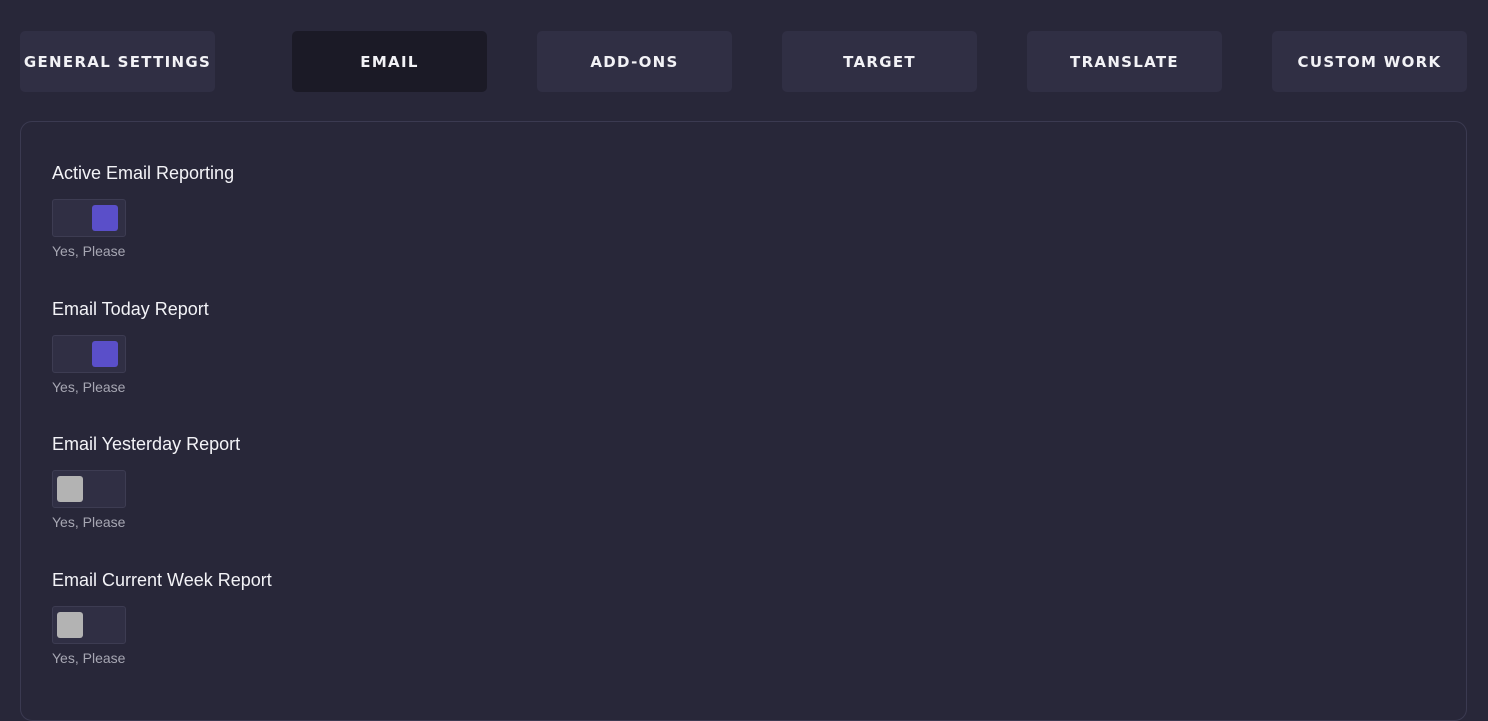 This screenshot has width=1488, height=721. I want to click on tab-custom-work: CUSTOM WORK, so click(1369, 61).